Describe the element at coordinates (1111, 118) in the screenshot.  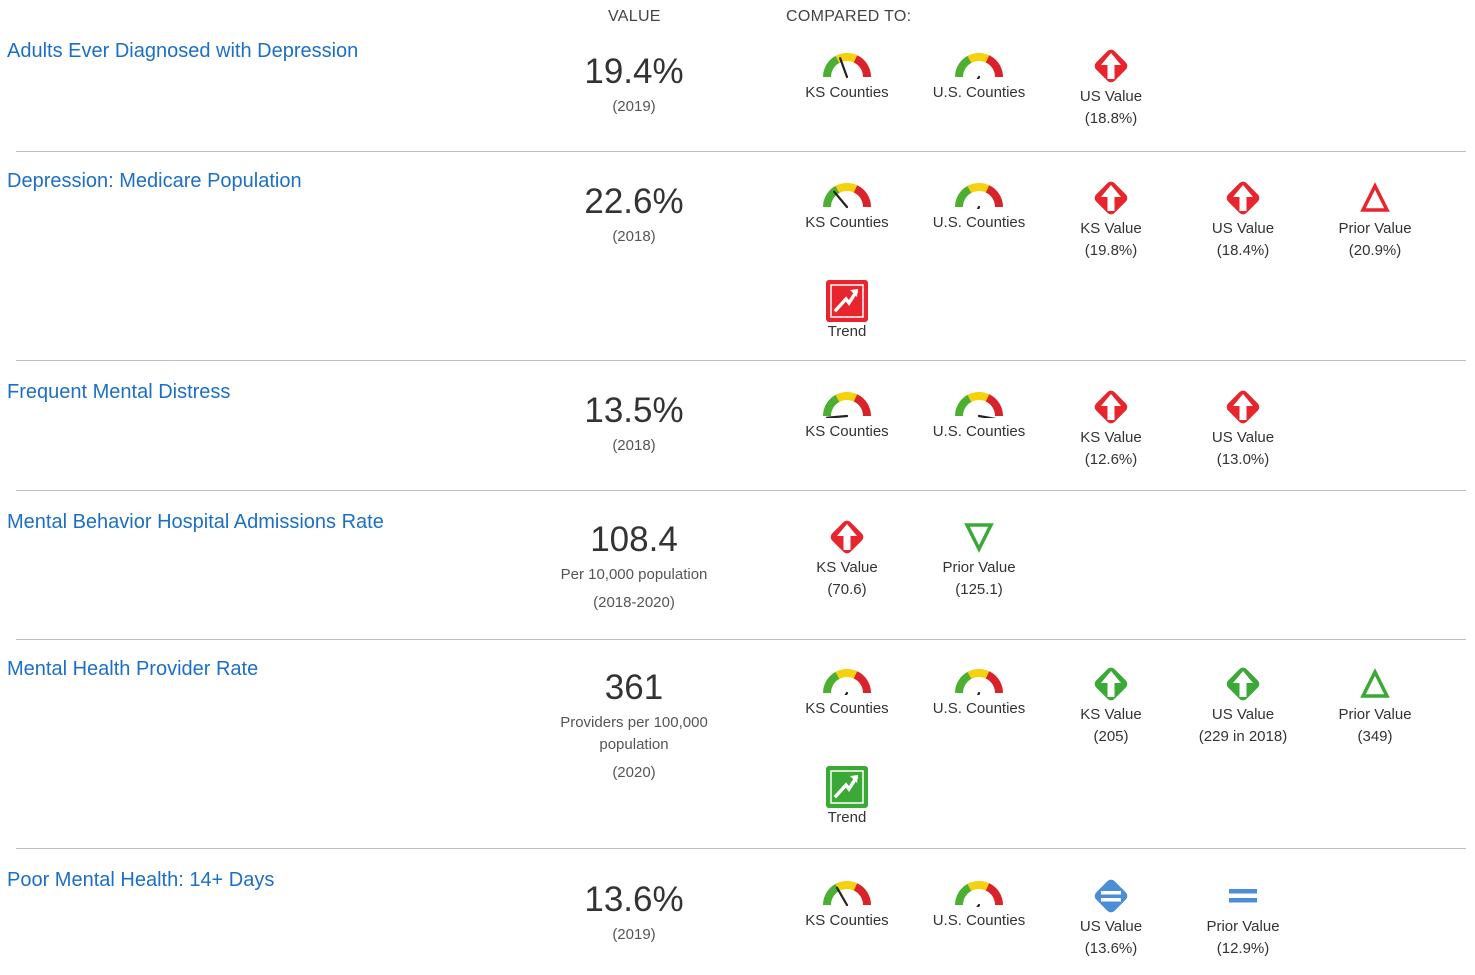
I see `comparison-value: (18.8%)` at that location.